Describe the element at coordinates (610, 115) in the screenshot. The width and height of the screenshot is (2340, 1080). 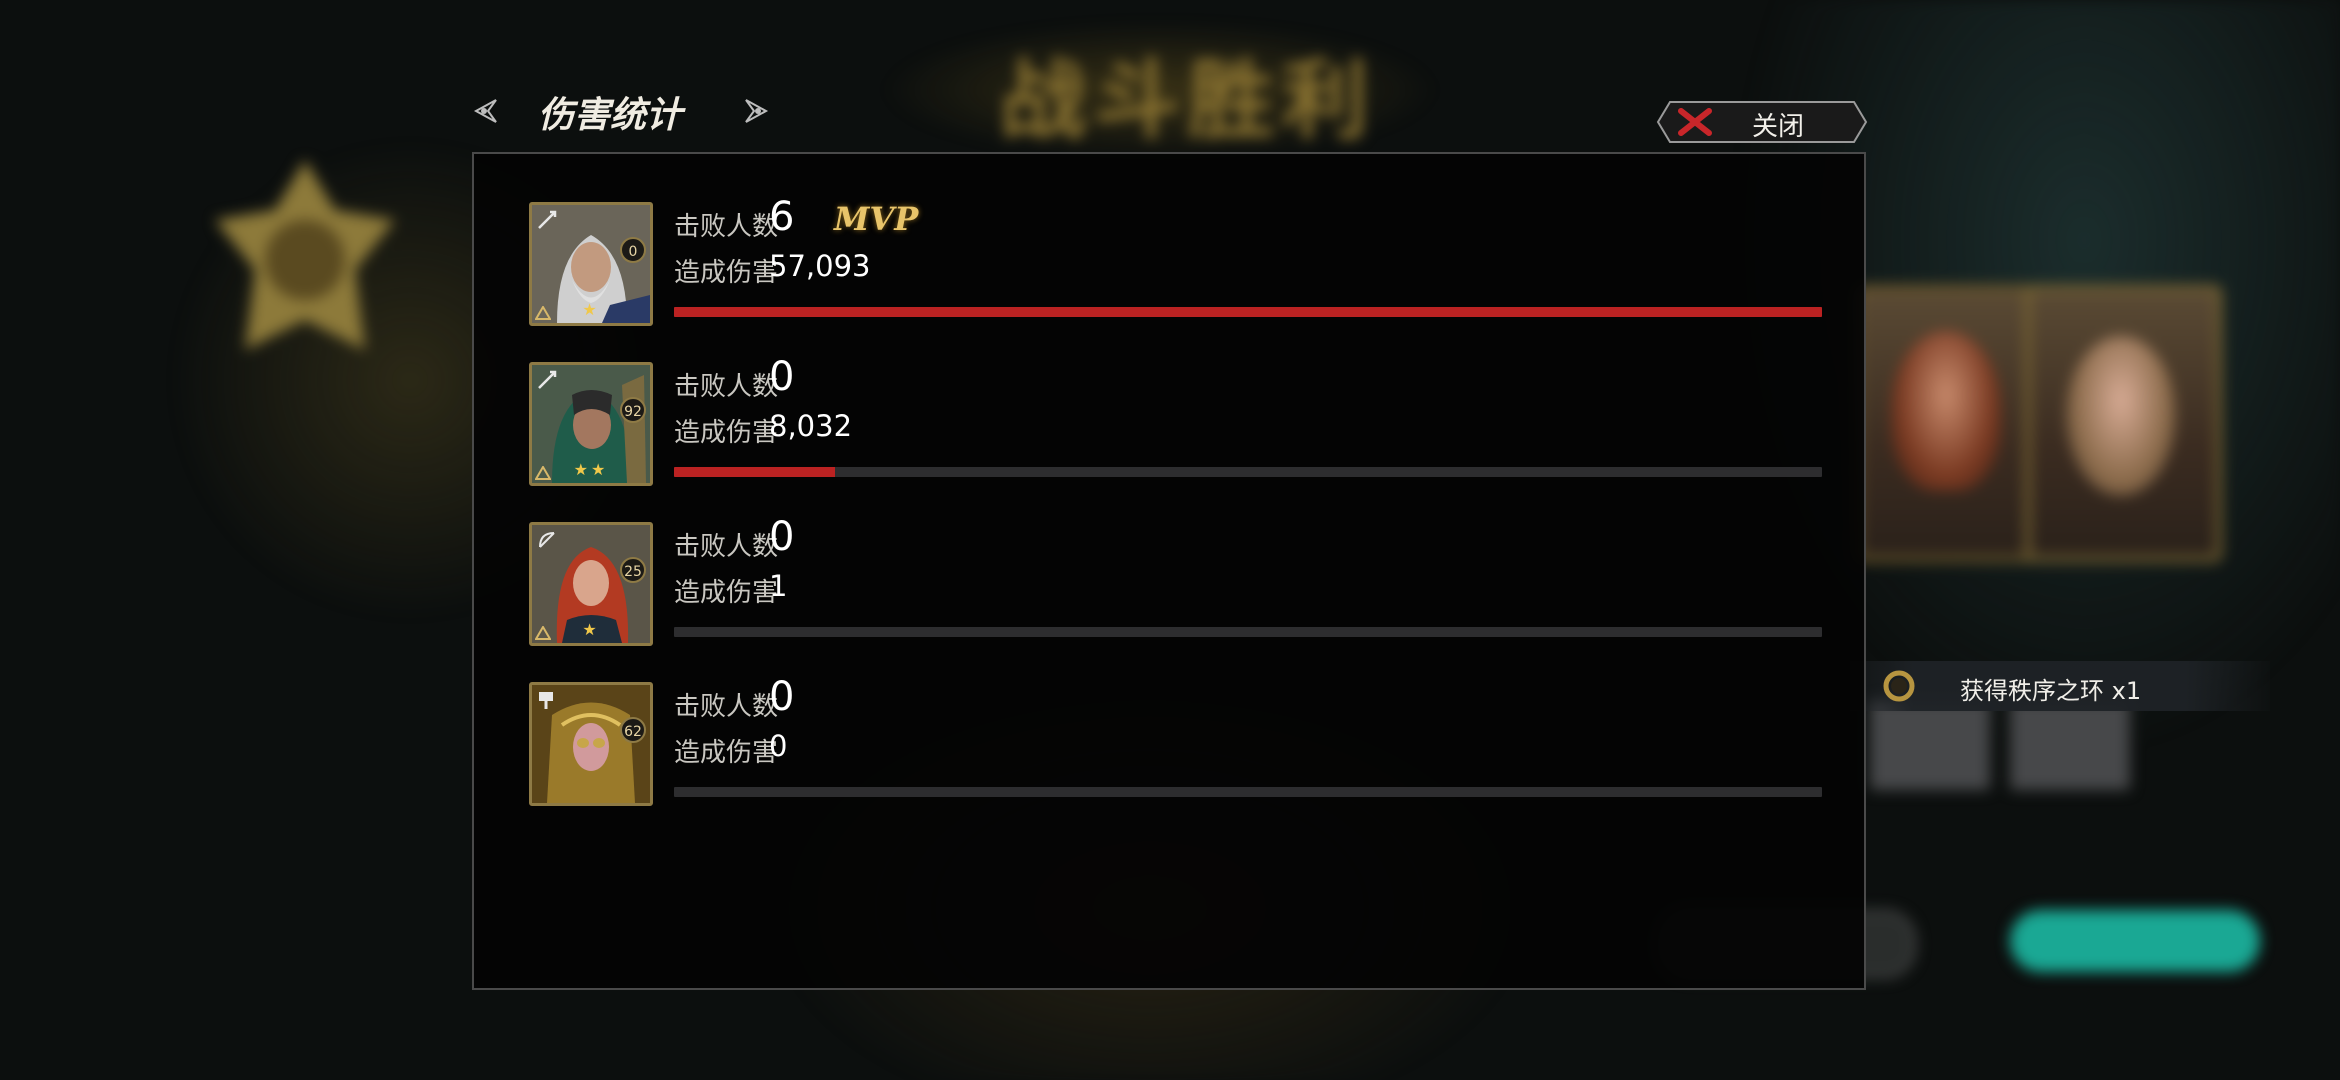
I see `page-title: 伤害统计` at that location.